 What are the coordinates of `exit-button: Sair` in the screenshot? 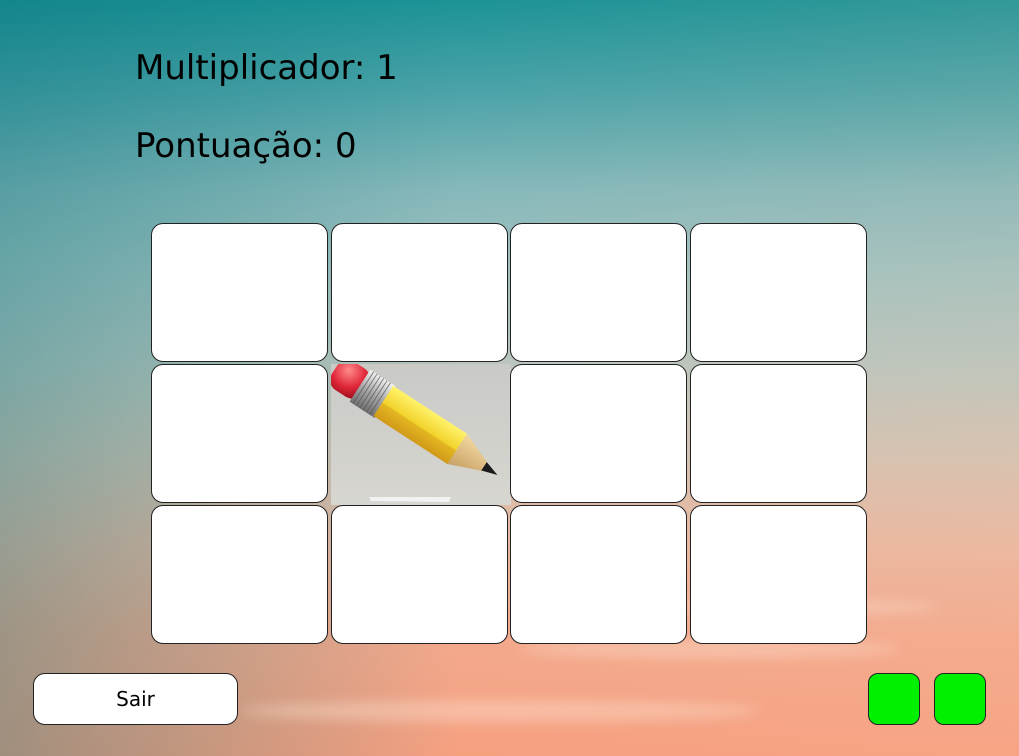 It's located at (135, 699).